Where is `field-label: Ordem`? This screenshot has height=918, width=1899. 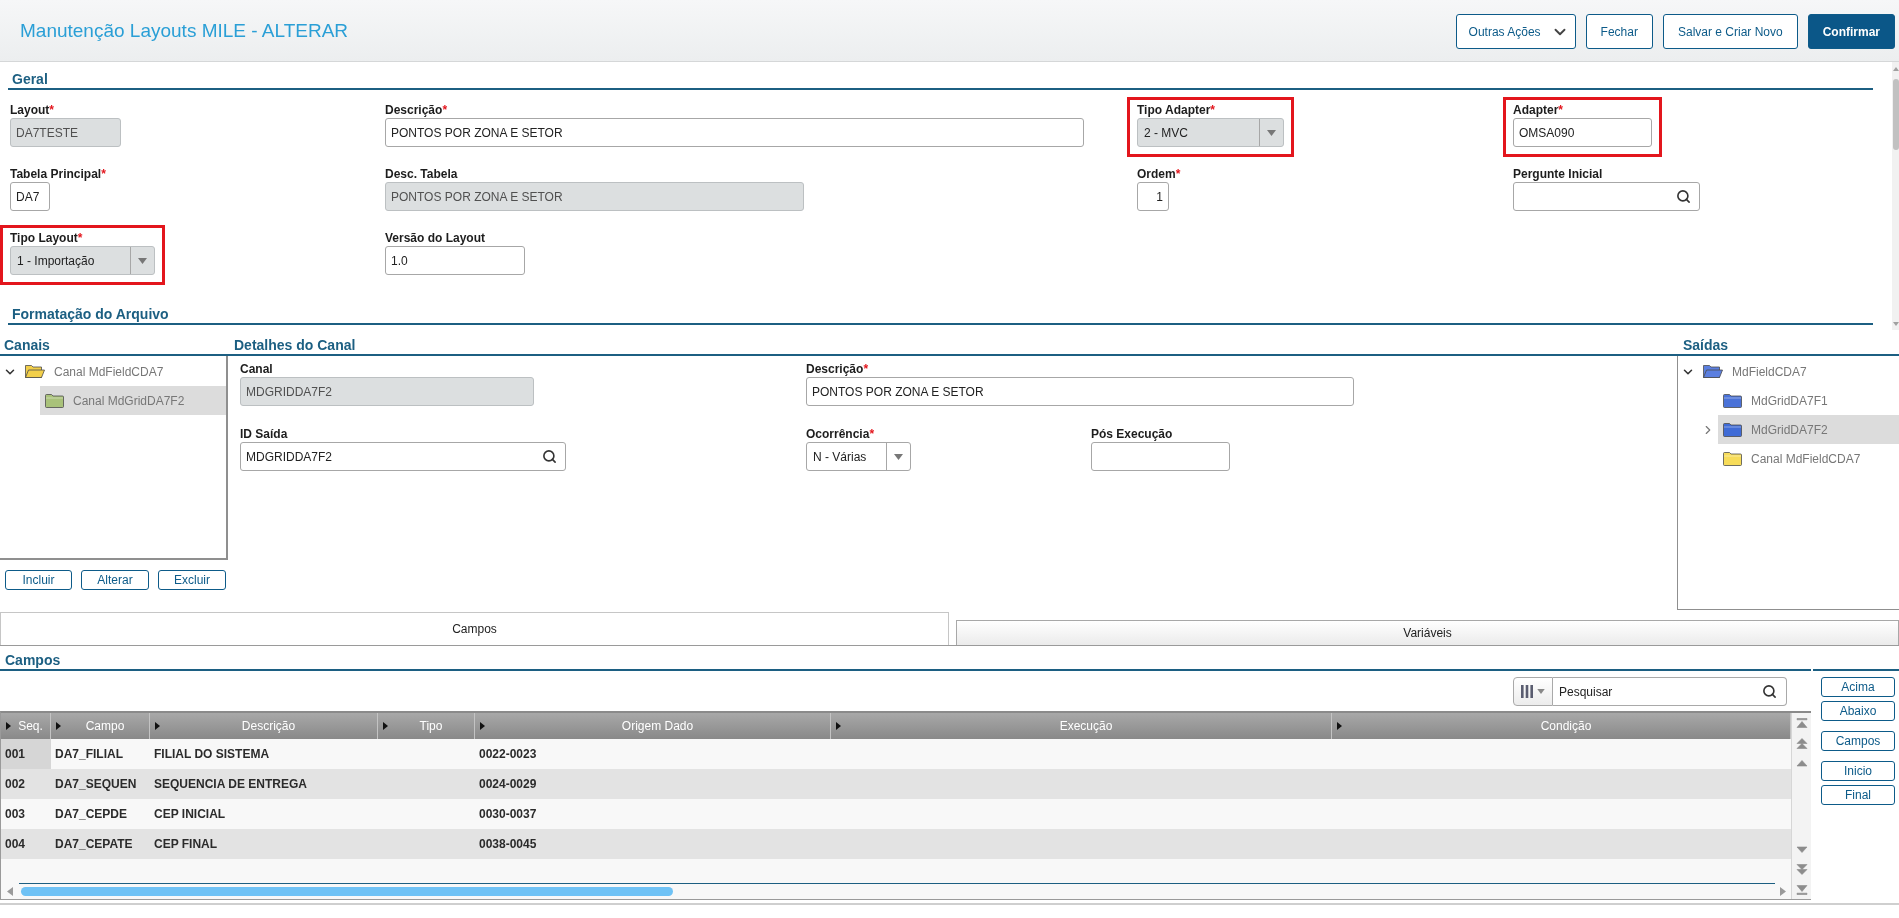 field-label: Ordem is located at coordinates (1156, 174).